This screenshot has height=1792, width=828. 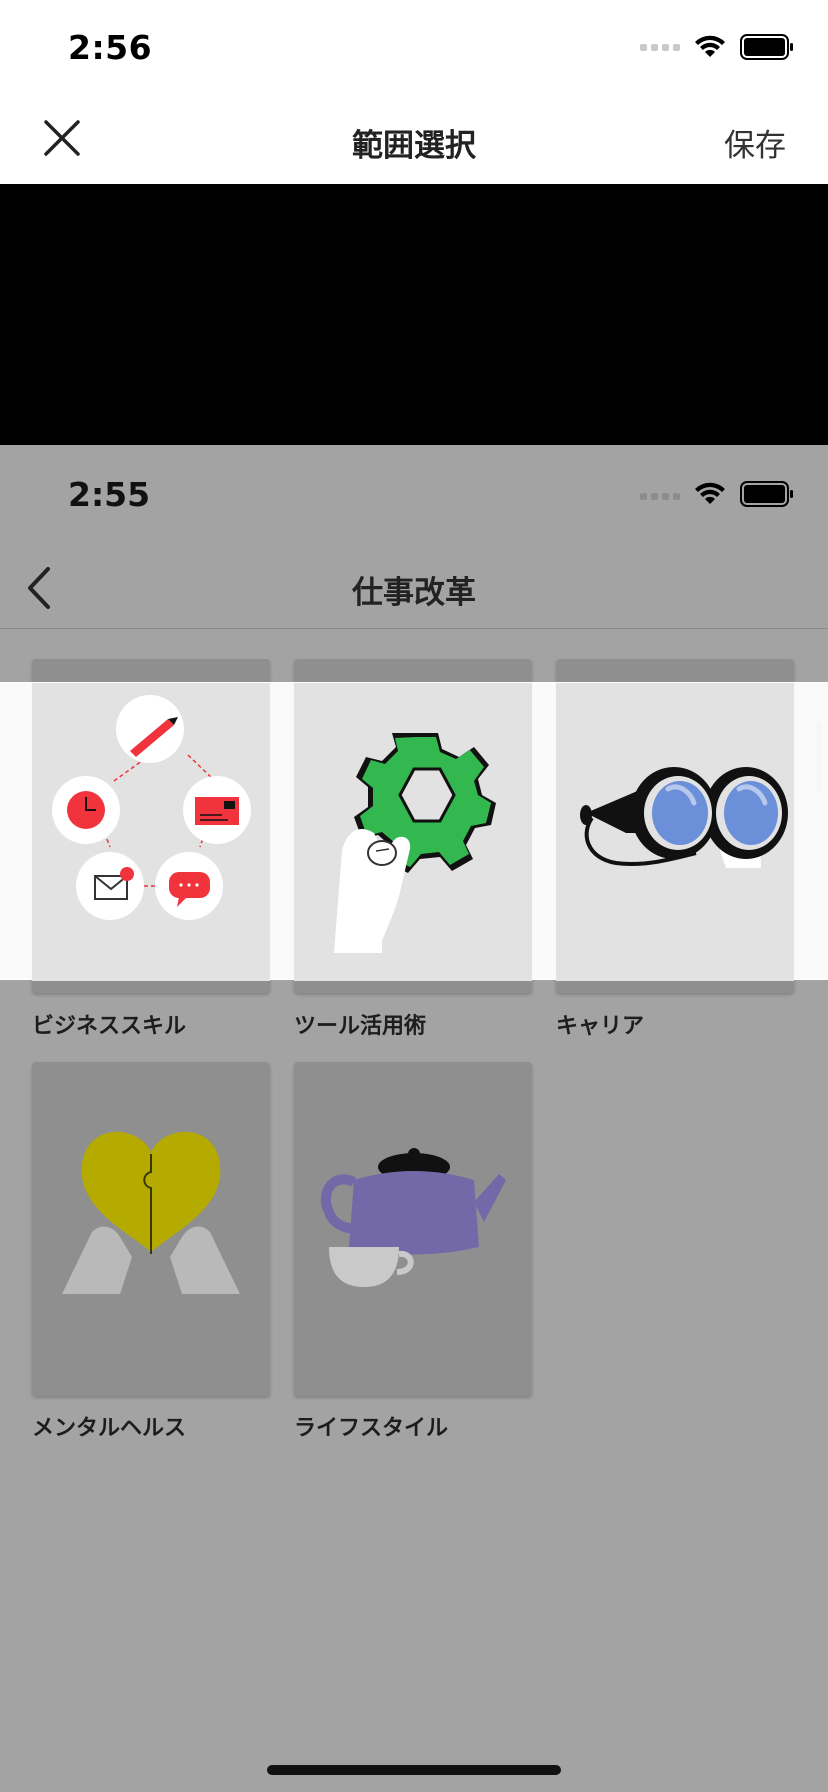 What do you see at coordinates (109, 494) in the screenshot?
I see `inner-status-time: 2:55` at bounding box center [109, 494].